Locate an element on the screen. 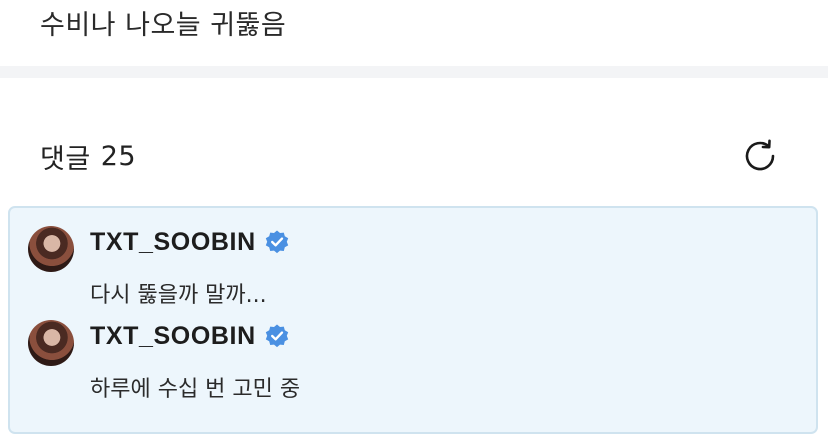  comments-label: 댓글 is located at coordinates (65, 159).